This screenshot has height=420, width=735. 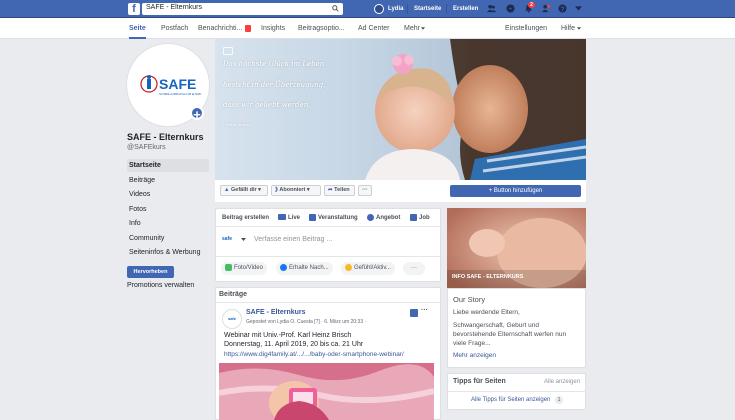 I want to click on post-image, so click(x=326, y=391).